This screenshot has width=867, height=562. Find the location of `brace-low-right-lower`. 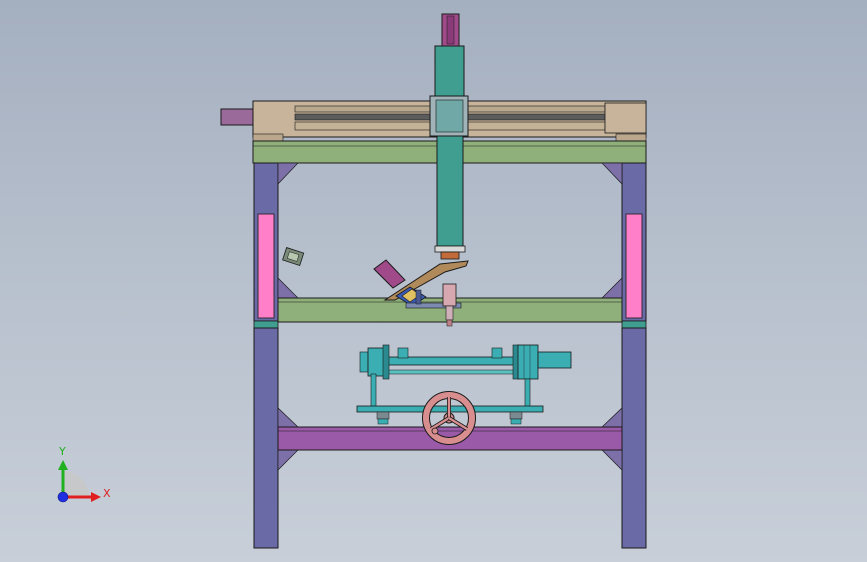

brace-low-right-lower is located at coordinates (612, 460).